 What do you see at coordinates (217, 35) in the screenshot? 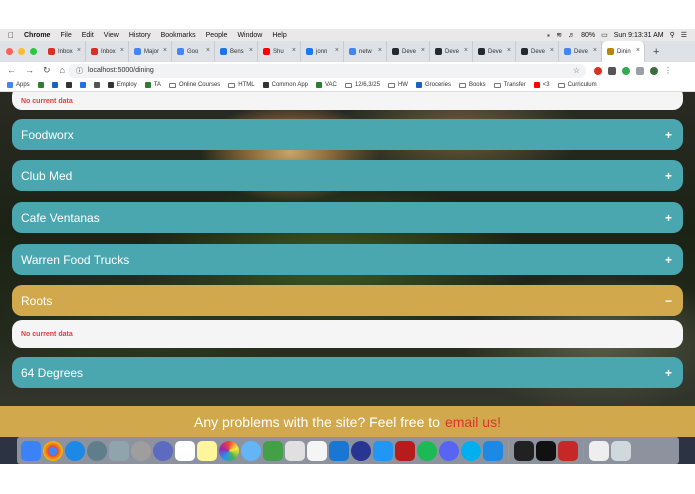
I see `menu-people: People` at bounding box center [217, 35].